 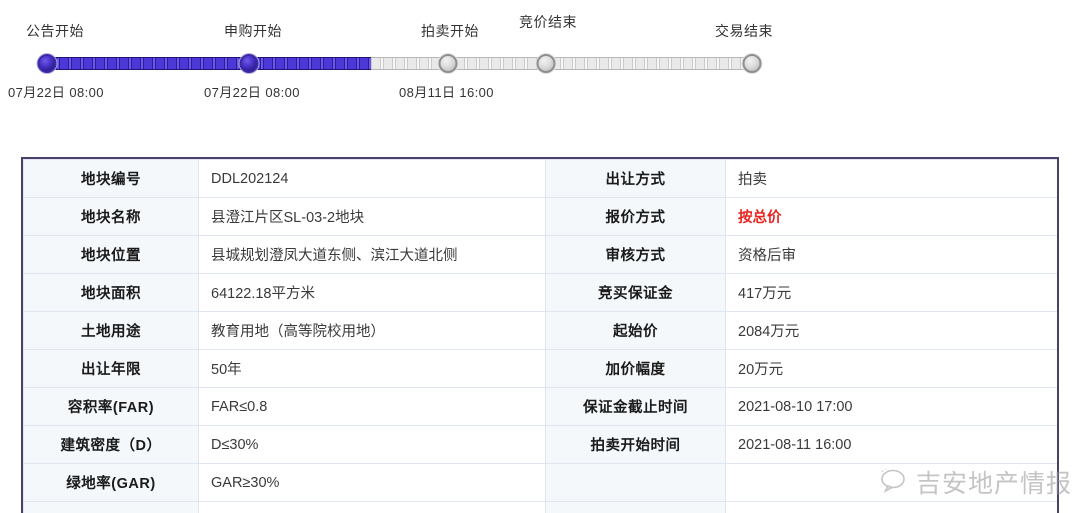 I want to click on timeline-label-4: 交易结束, so click(x=744, y=31).